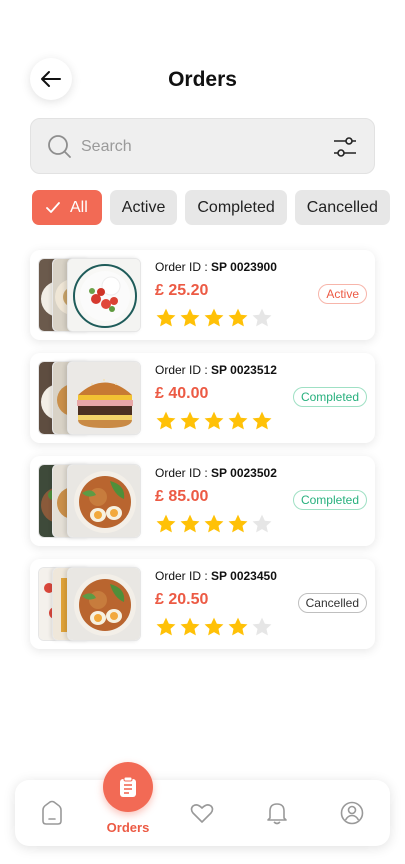  I want to click on sliders-icon, so click(345, 147).